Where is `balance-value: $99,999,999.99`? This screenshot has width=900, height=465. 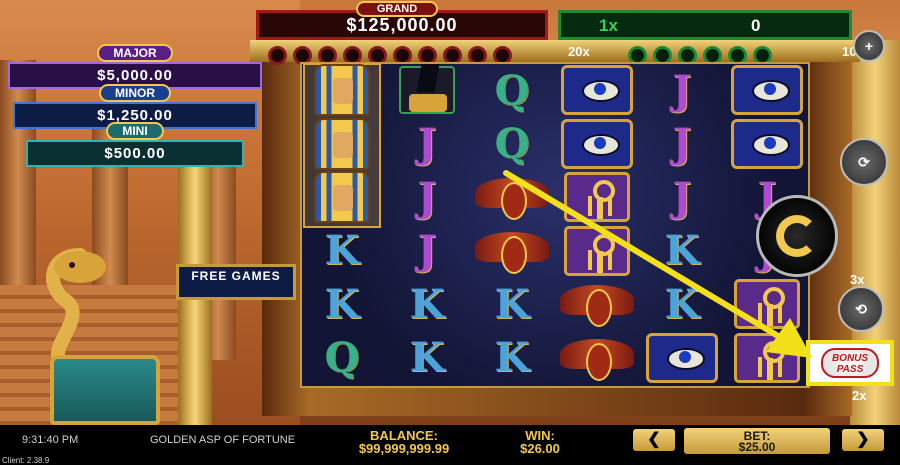 balance-value: $99,999,999.99 is located at coordinates (404, 448).